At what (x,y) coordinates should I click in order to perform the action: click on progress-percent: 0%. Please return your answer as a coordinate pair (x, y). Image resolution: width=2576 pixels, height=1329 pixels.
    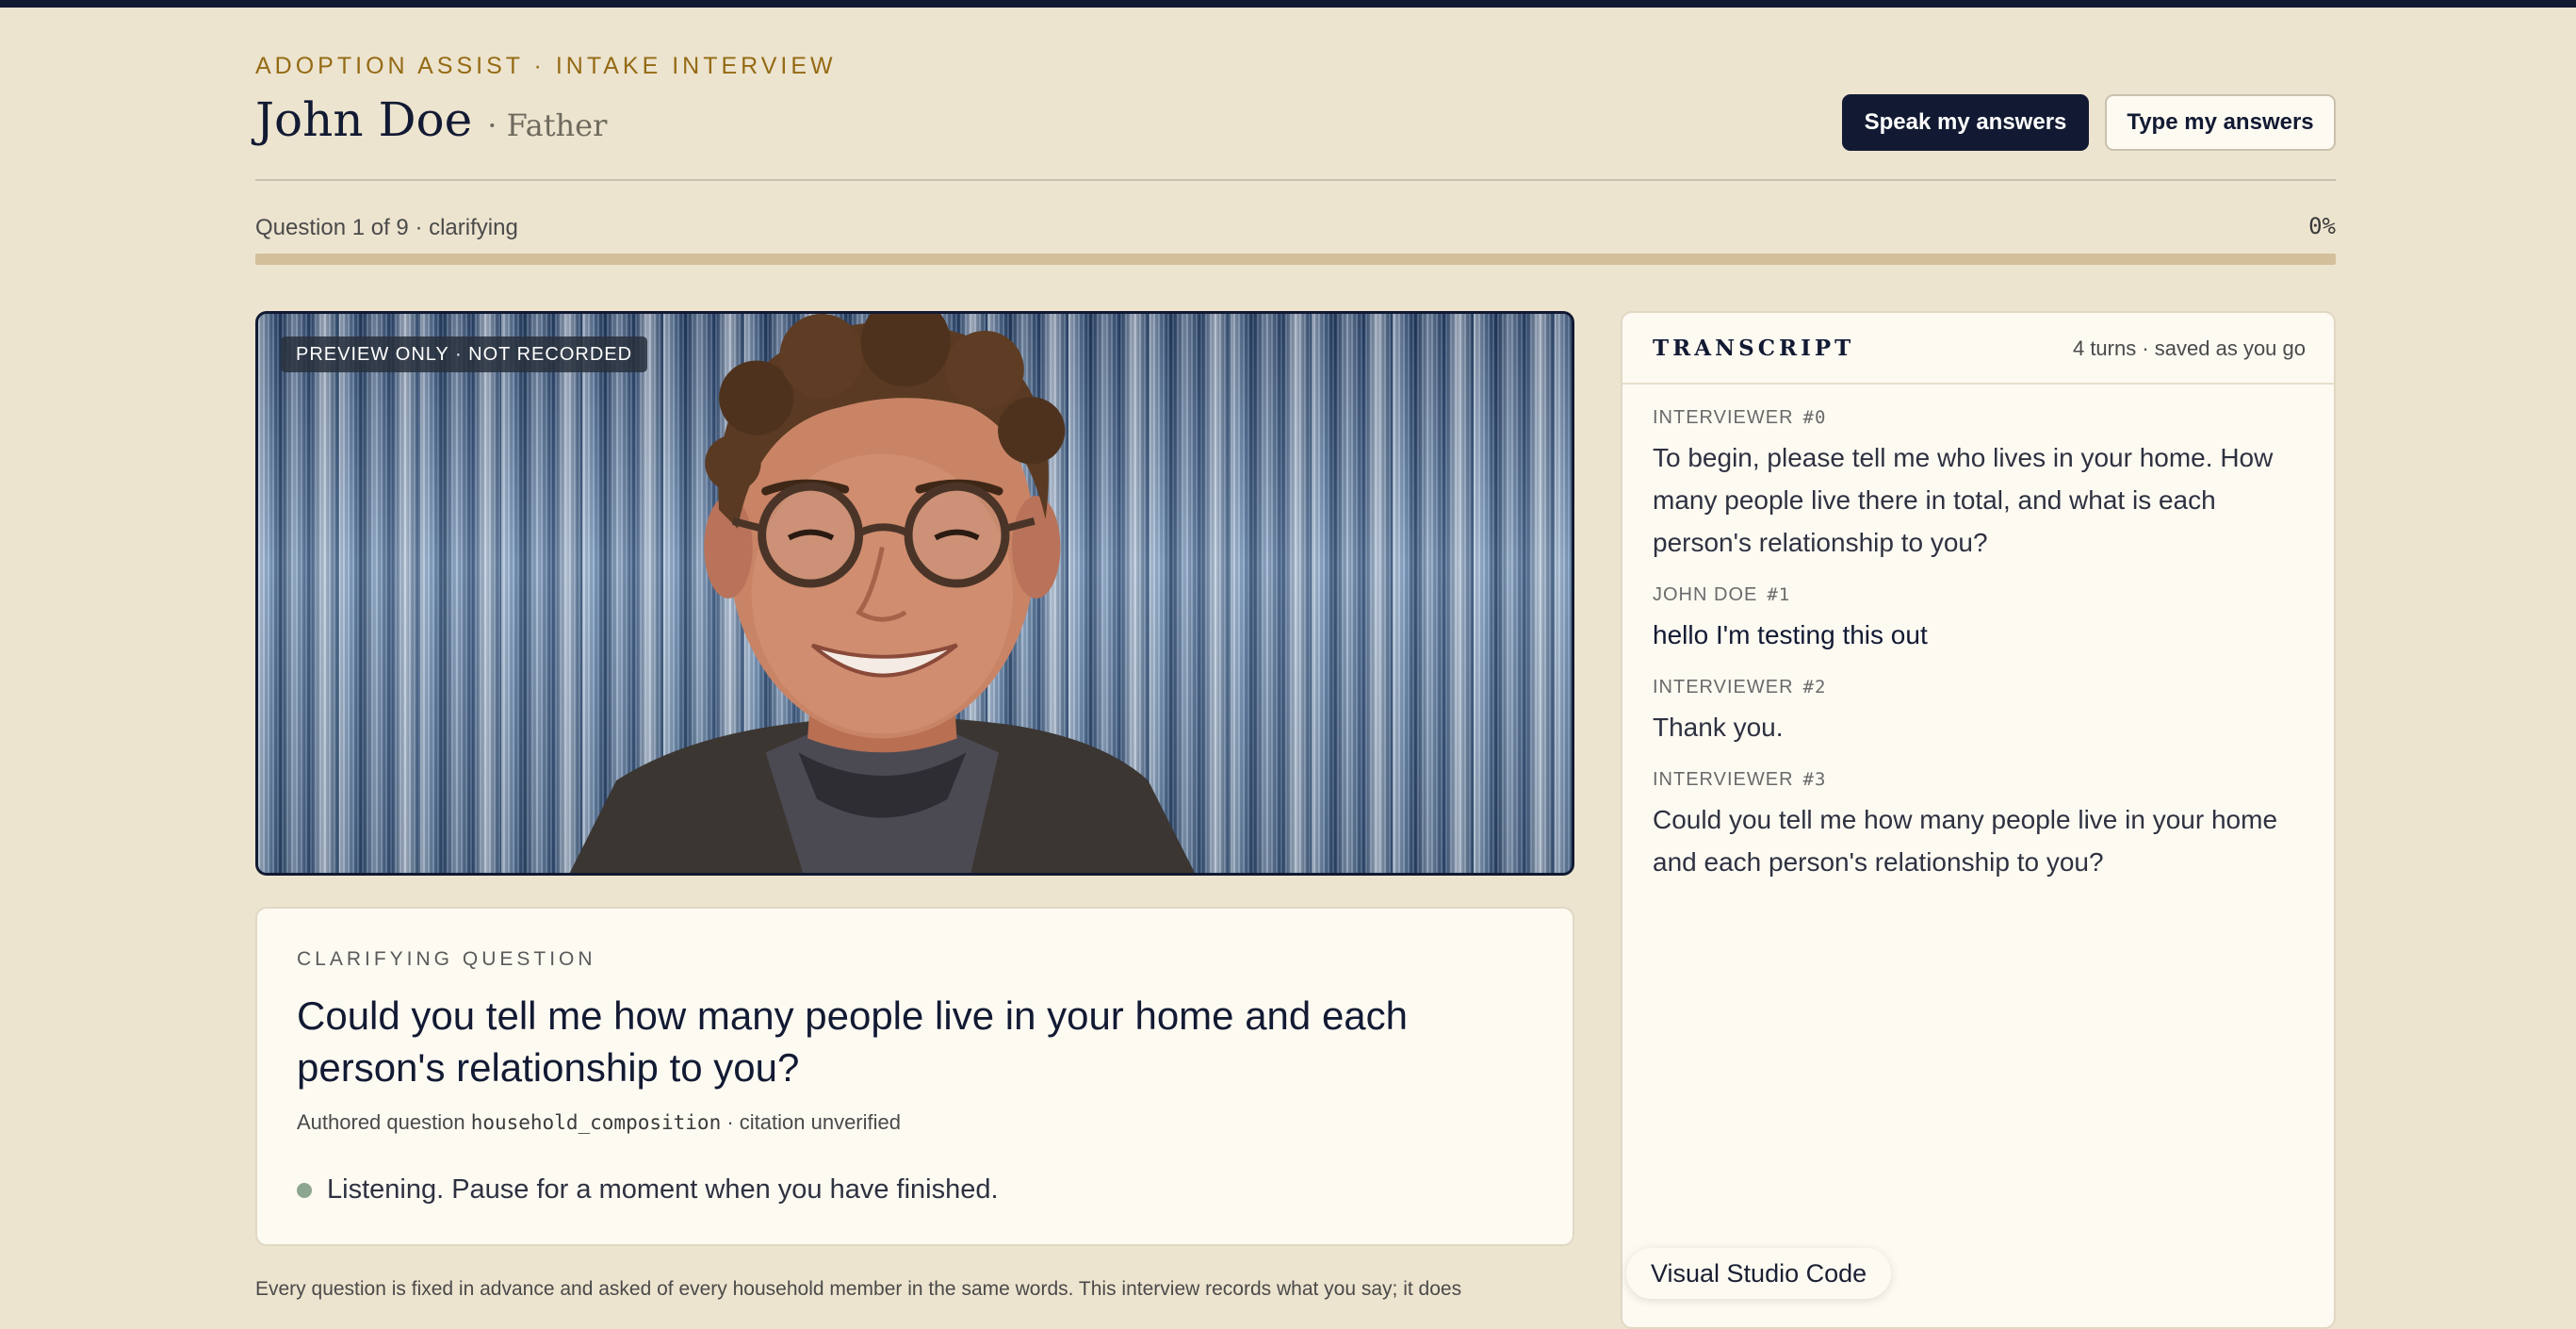
    Looking at the image, I should click on (2322, 226).